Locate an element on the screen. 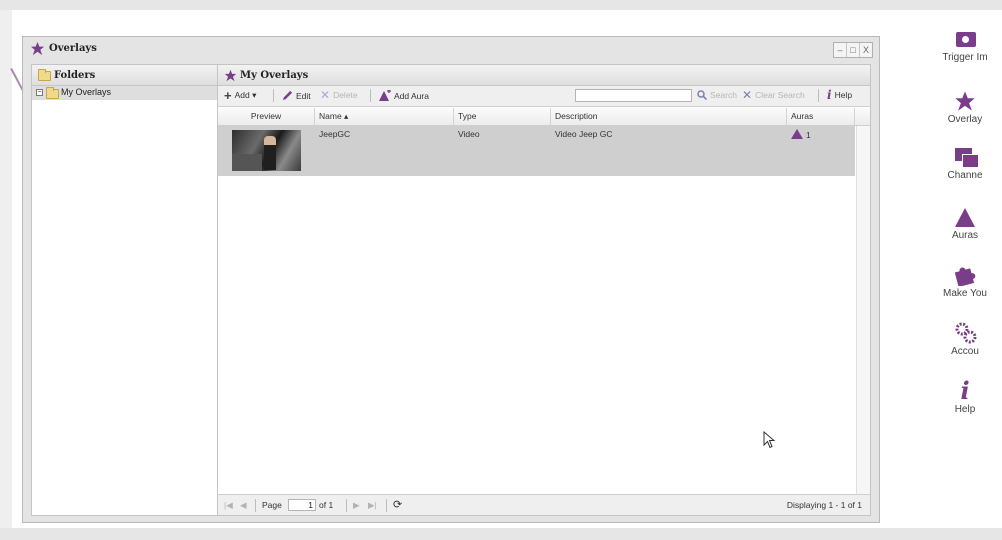  cell-description: Video Jeep GC is located at coordinates (584, 134).